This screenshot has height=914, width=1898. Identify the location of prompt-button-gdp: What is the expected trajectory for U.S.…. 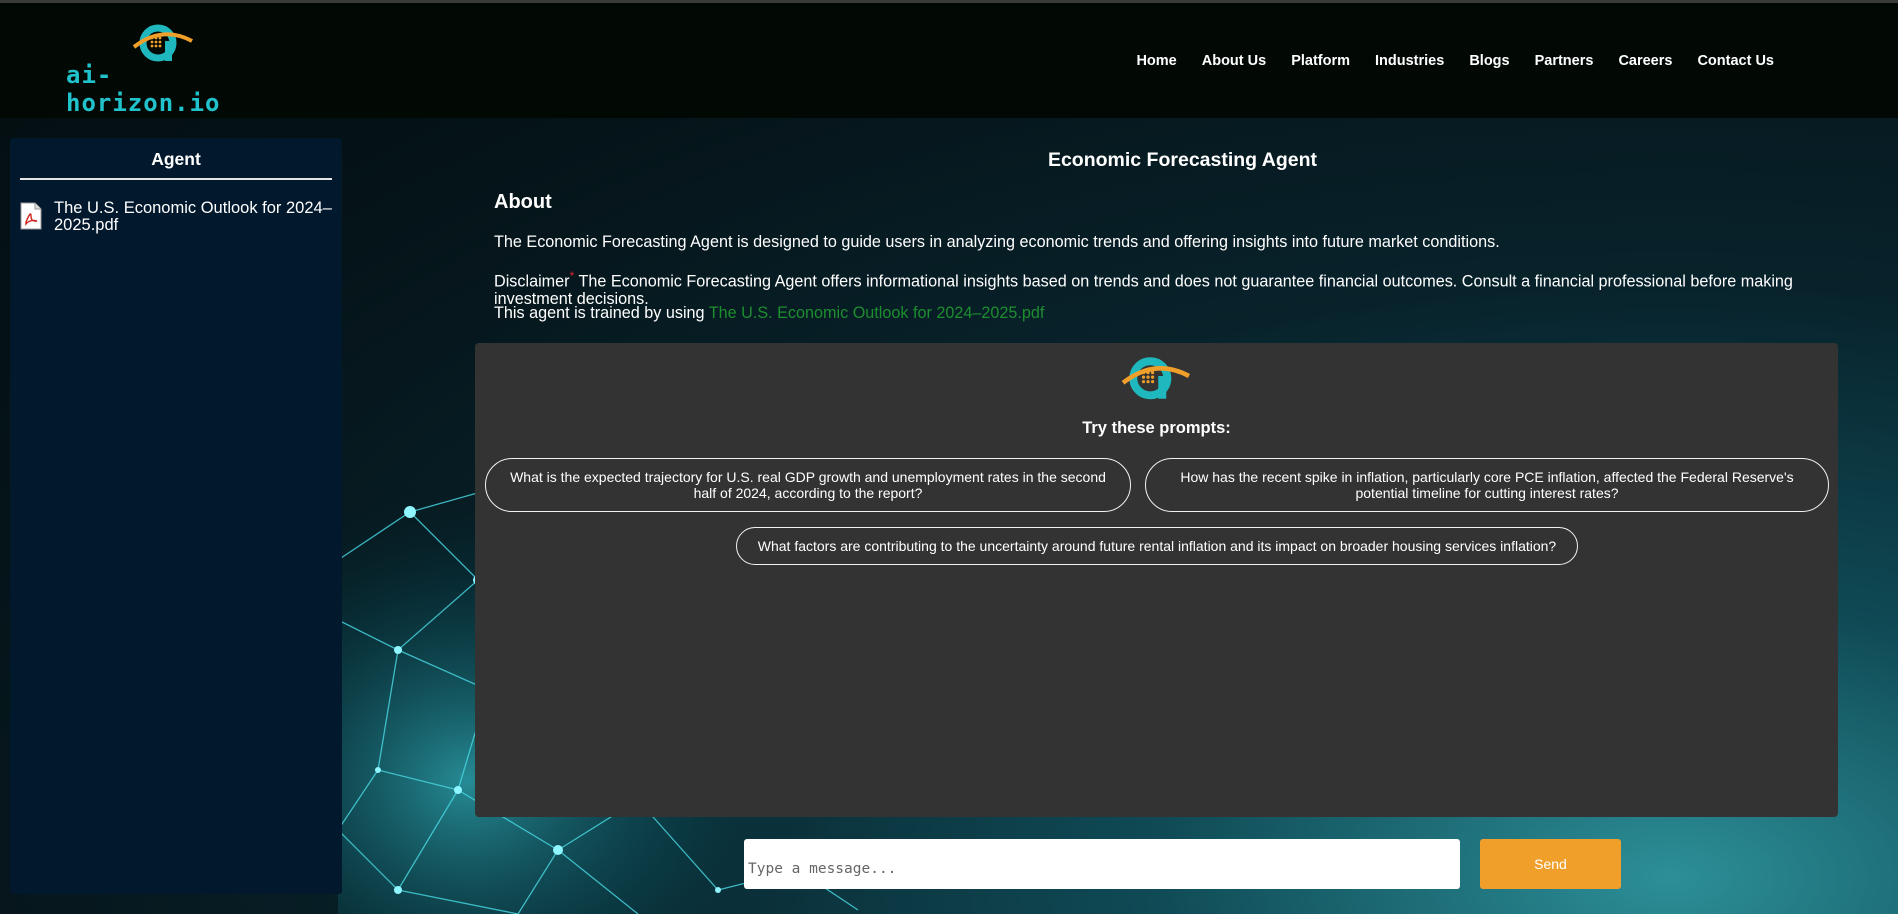
(808, 485).